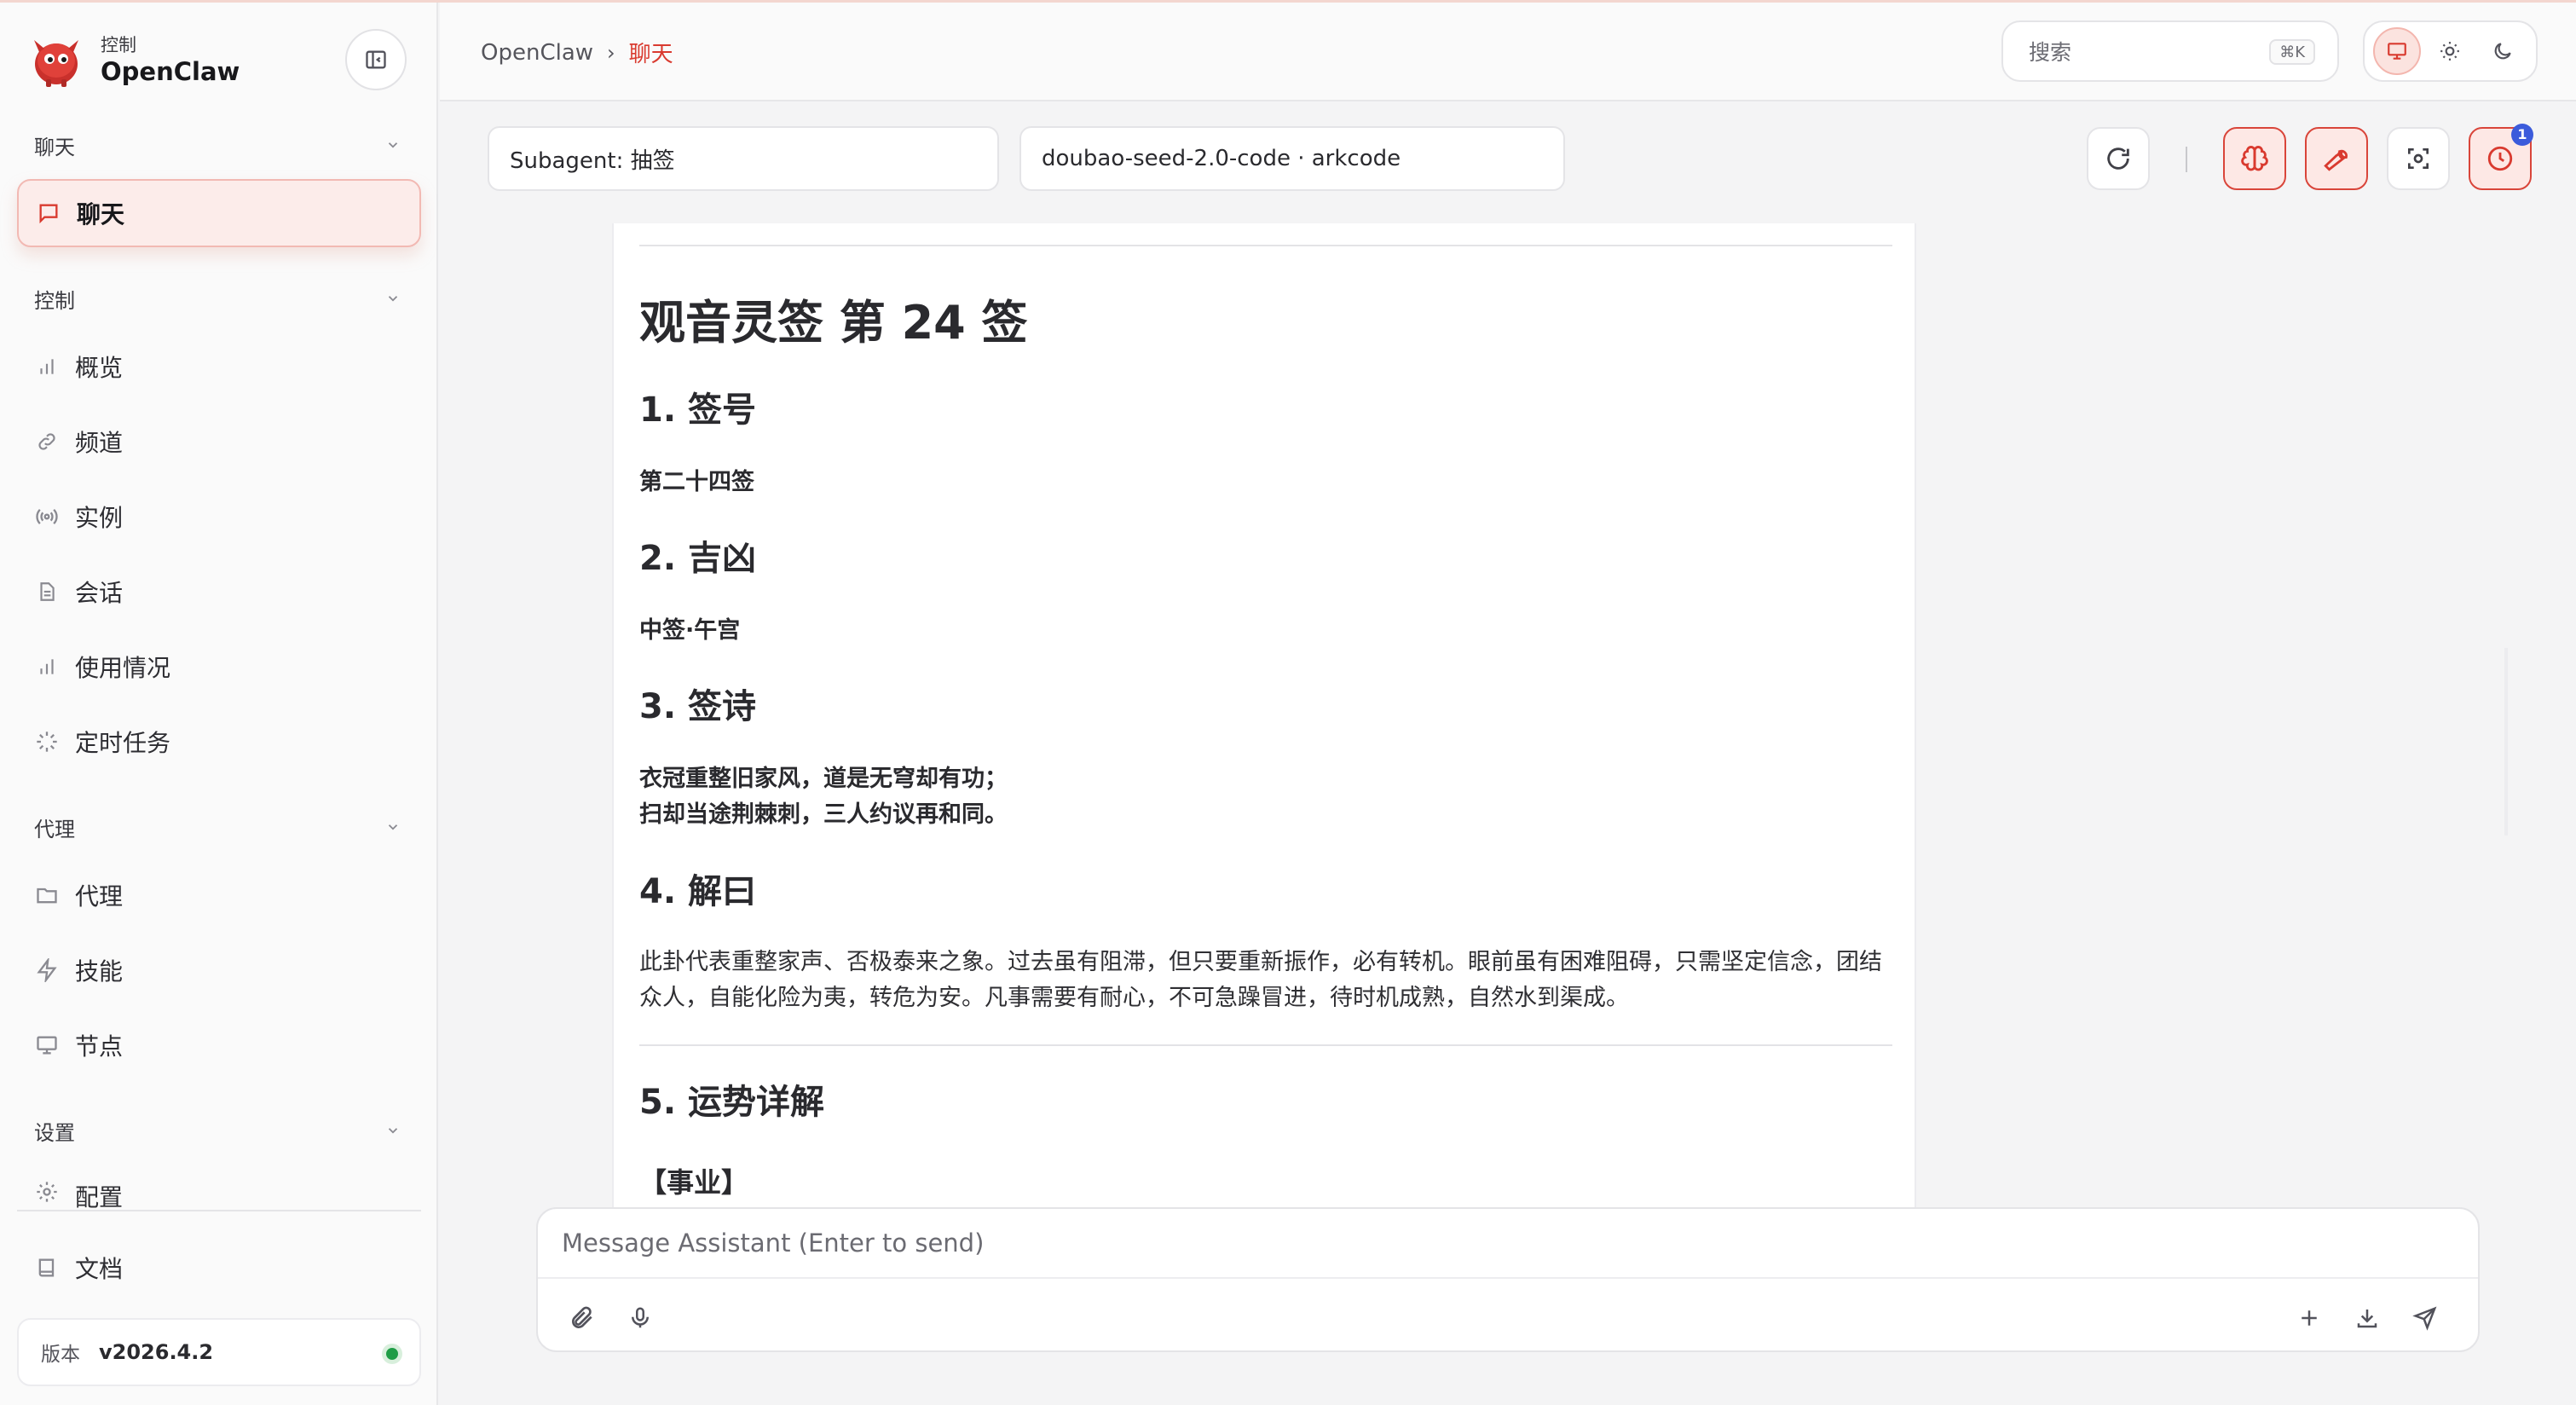  Describe the element at coordinates (2292, 52) in the screenshot. I see `search-shortcut-badge: ⌘K` at that location.